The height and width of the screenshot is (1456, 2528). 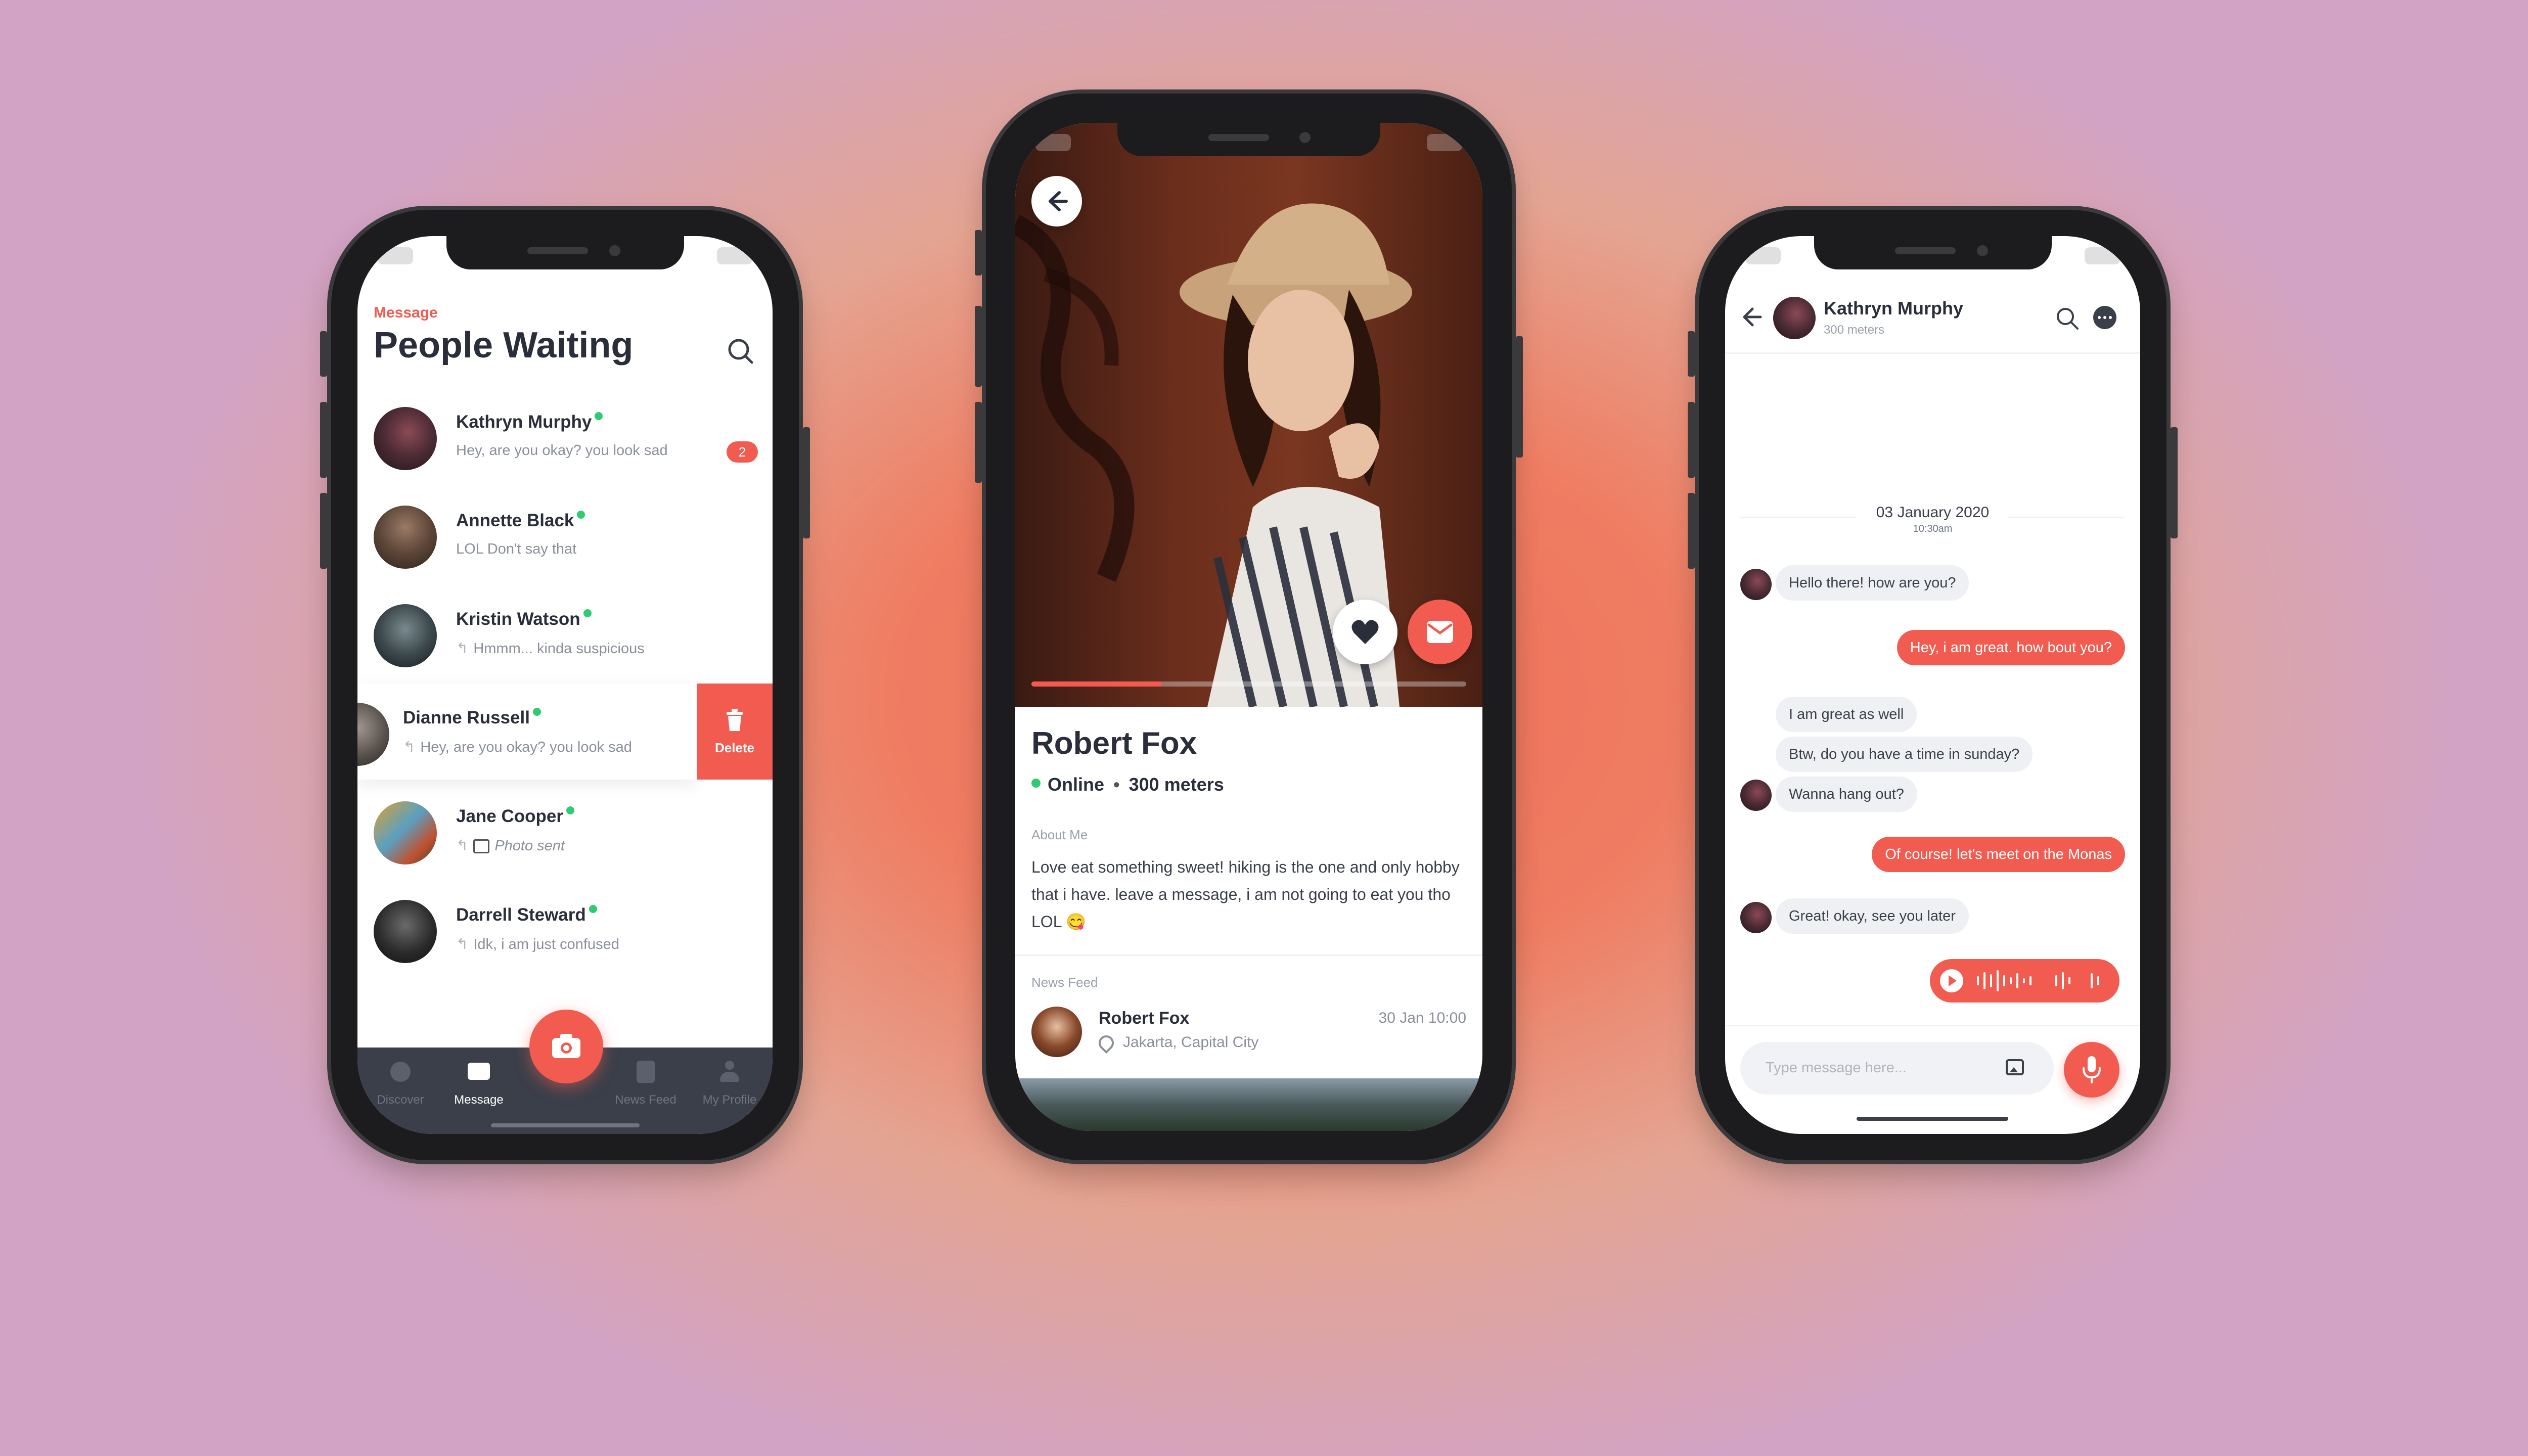 What do you see at coordinates (546, 944) in the screenshot?
I see `message-preview: Idk, i am just confused` at bounding box center [546, 944].